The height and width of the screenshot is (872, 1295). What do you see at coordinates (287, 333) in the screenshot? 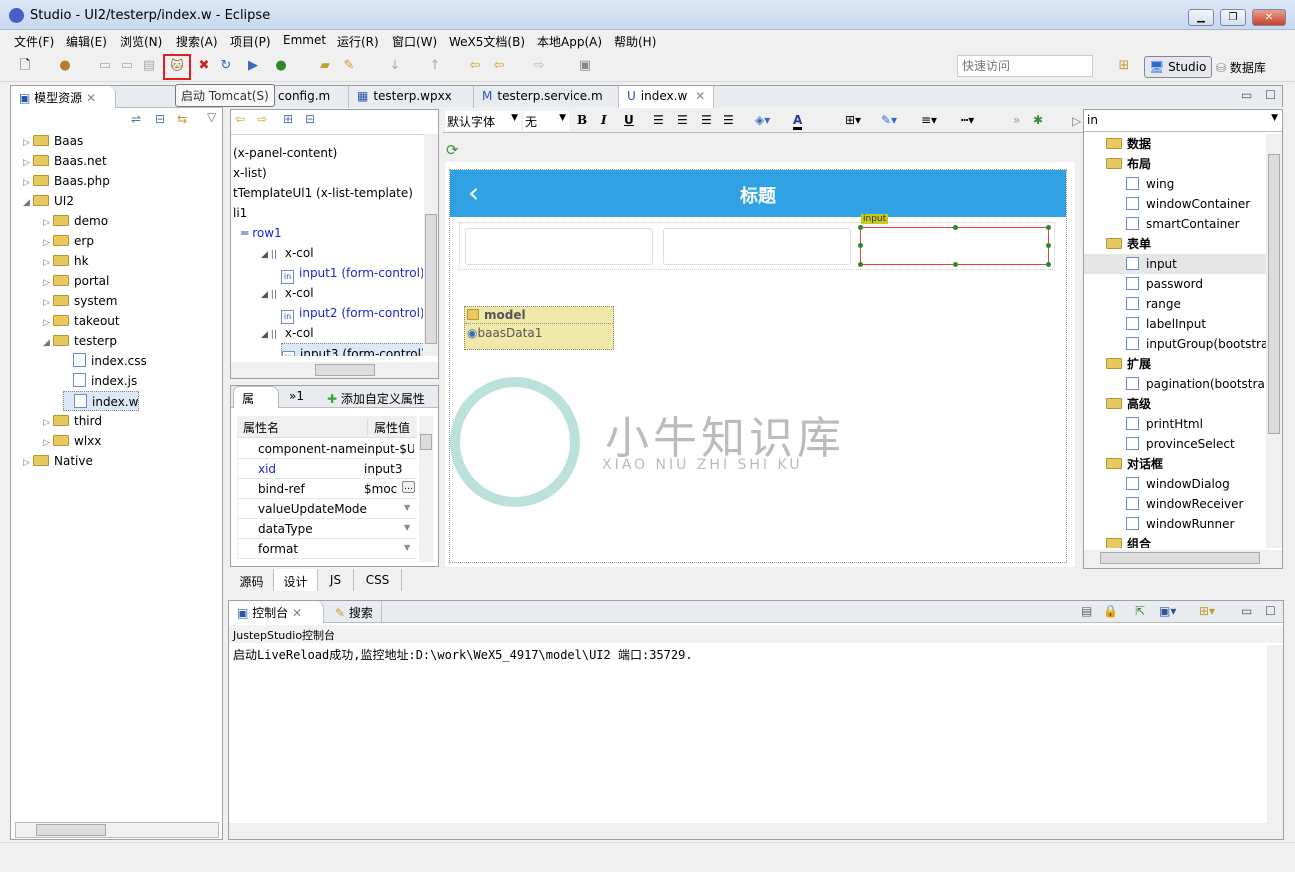
I see `outline-item: ◢ || x-col` at bounding box center [287, 333].